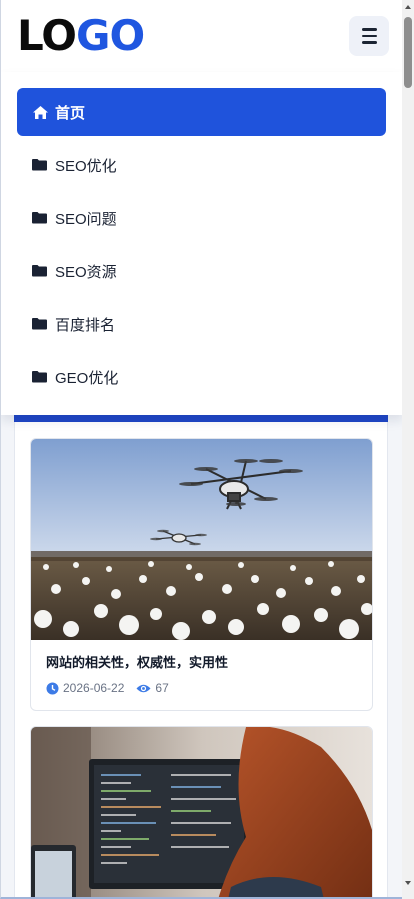  Describe the element at coordinates (162, 688) in the screenshot. I see `article-views: 67` at that location.